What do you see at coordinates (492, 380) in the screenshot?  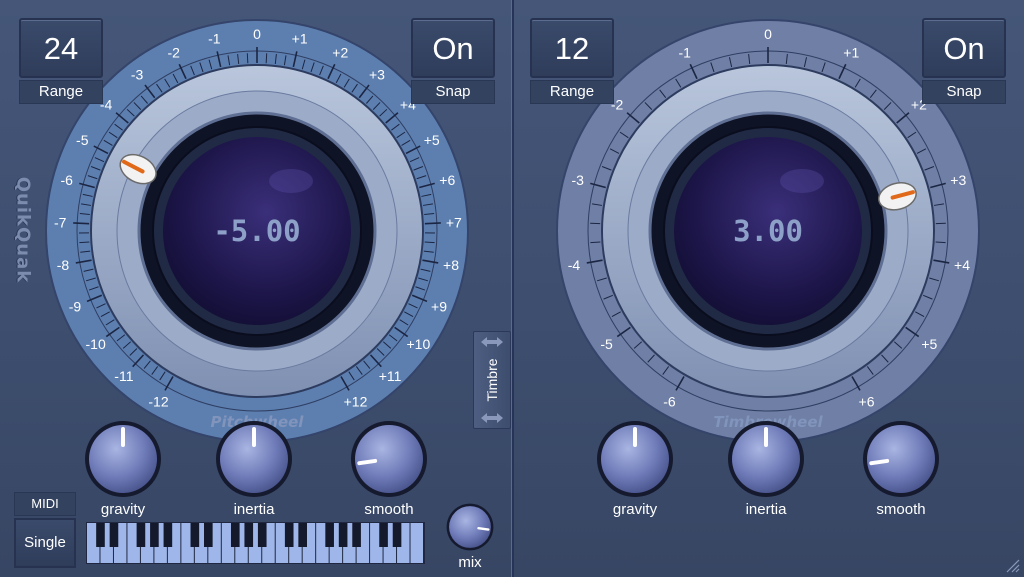 I see `timbre-toggle-button: Timbre` at bounding box center [492, 380].